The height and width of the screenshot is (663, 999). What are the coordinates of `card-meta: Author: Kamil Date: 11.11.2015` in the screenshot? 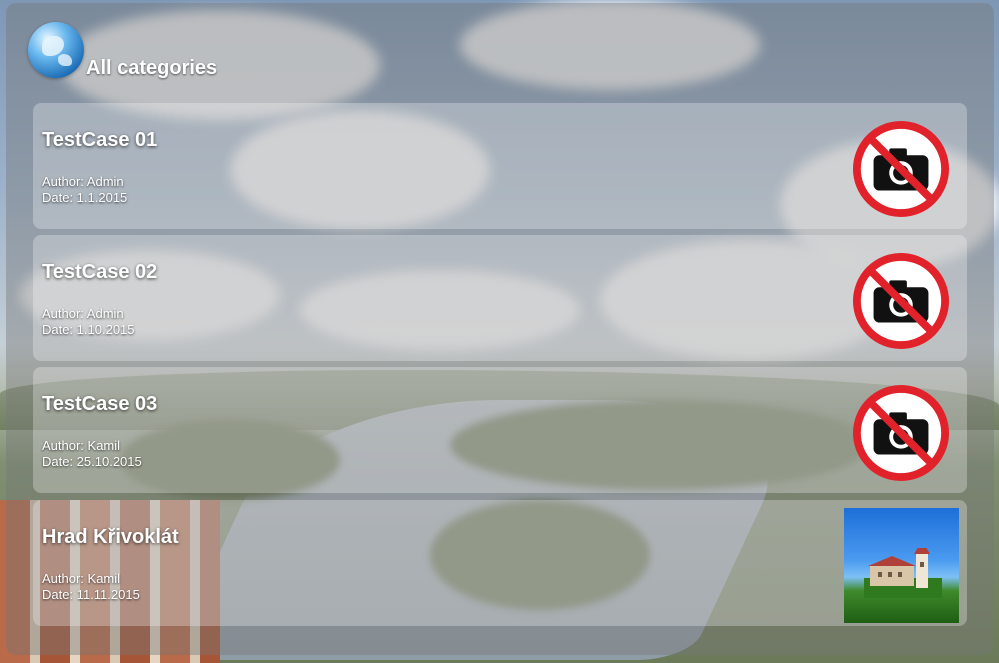 It's located at (91, 587).